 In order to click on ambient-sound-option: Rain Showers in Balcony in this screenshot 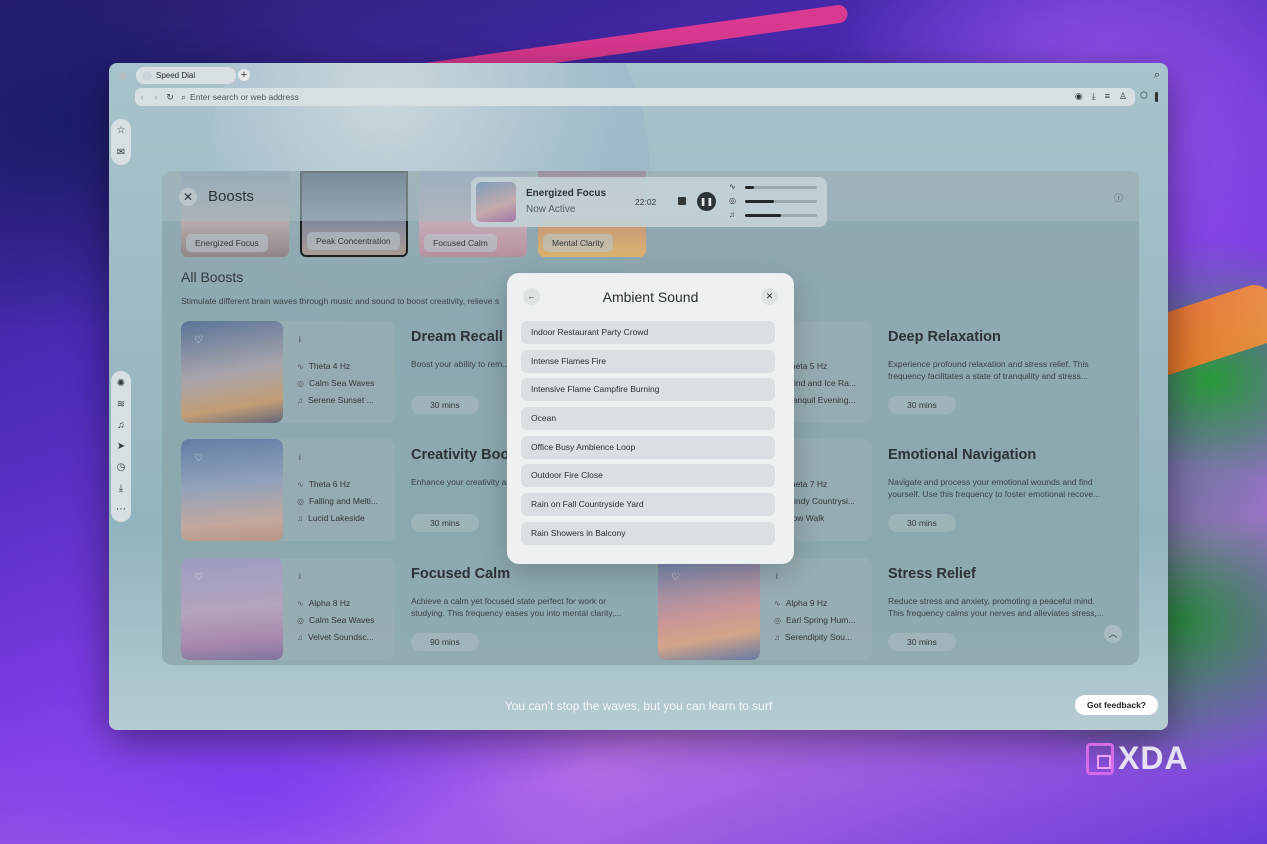, I will do `click(648, 533)`.